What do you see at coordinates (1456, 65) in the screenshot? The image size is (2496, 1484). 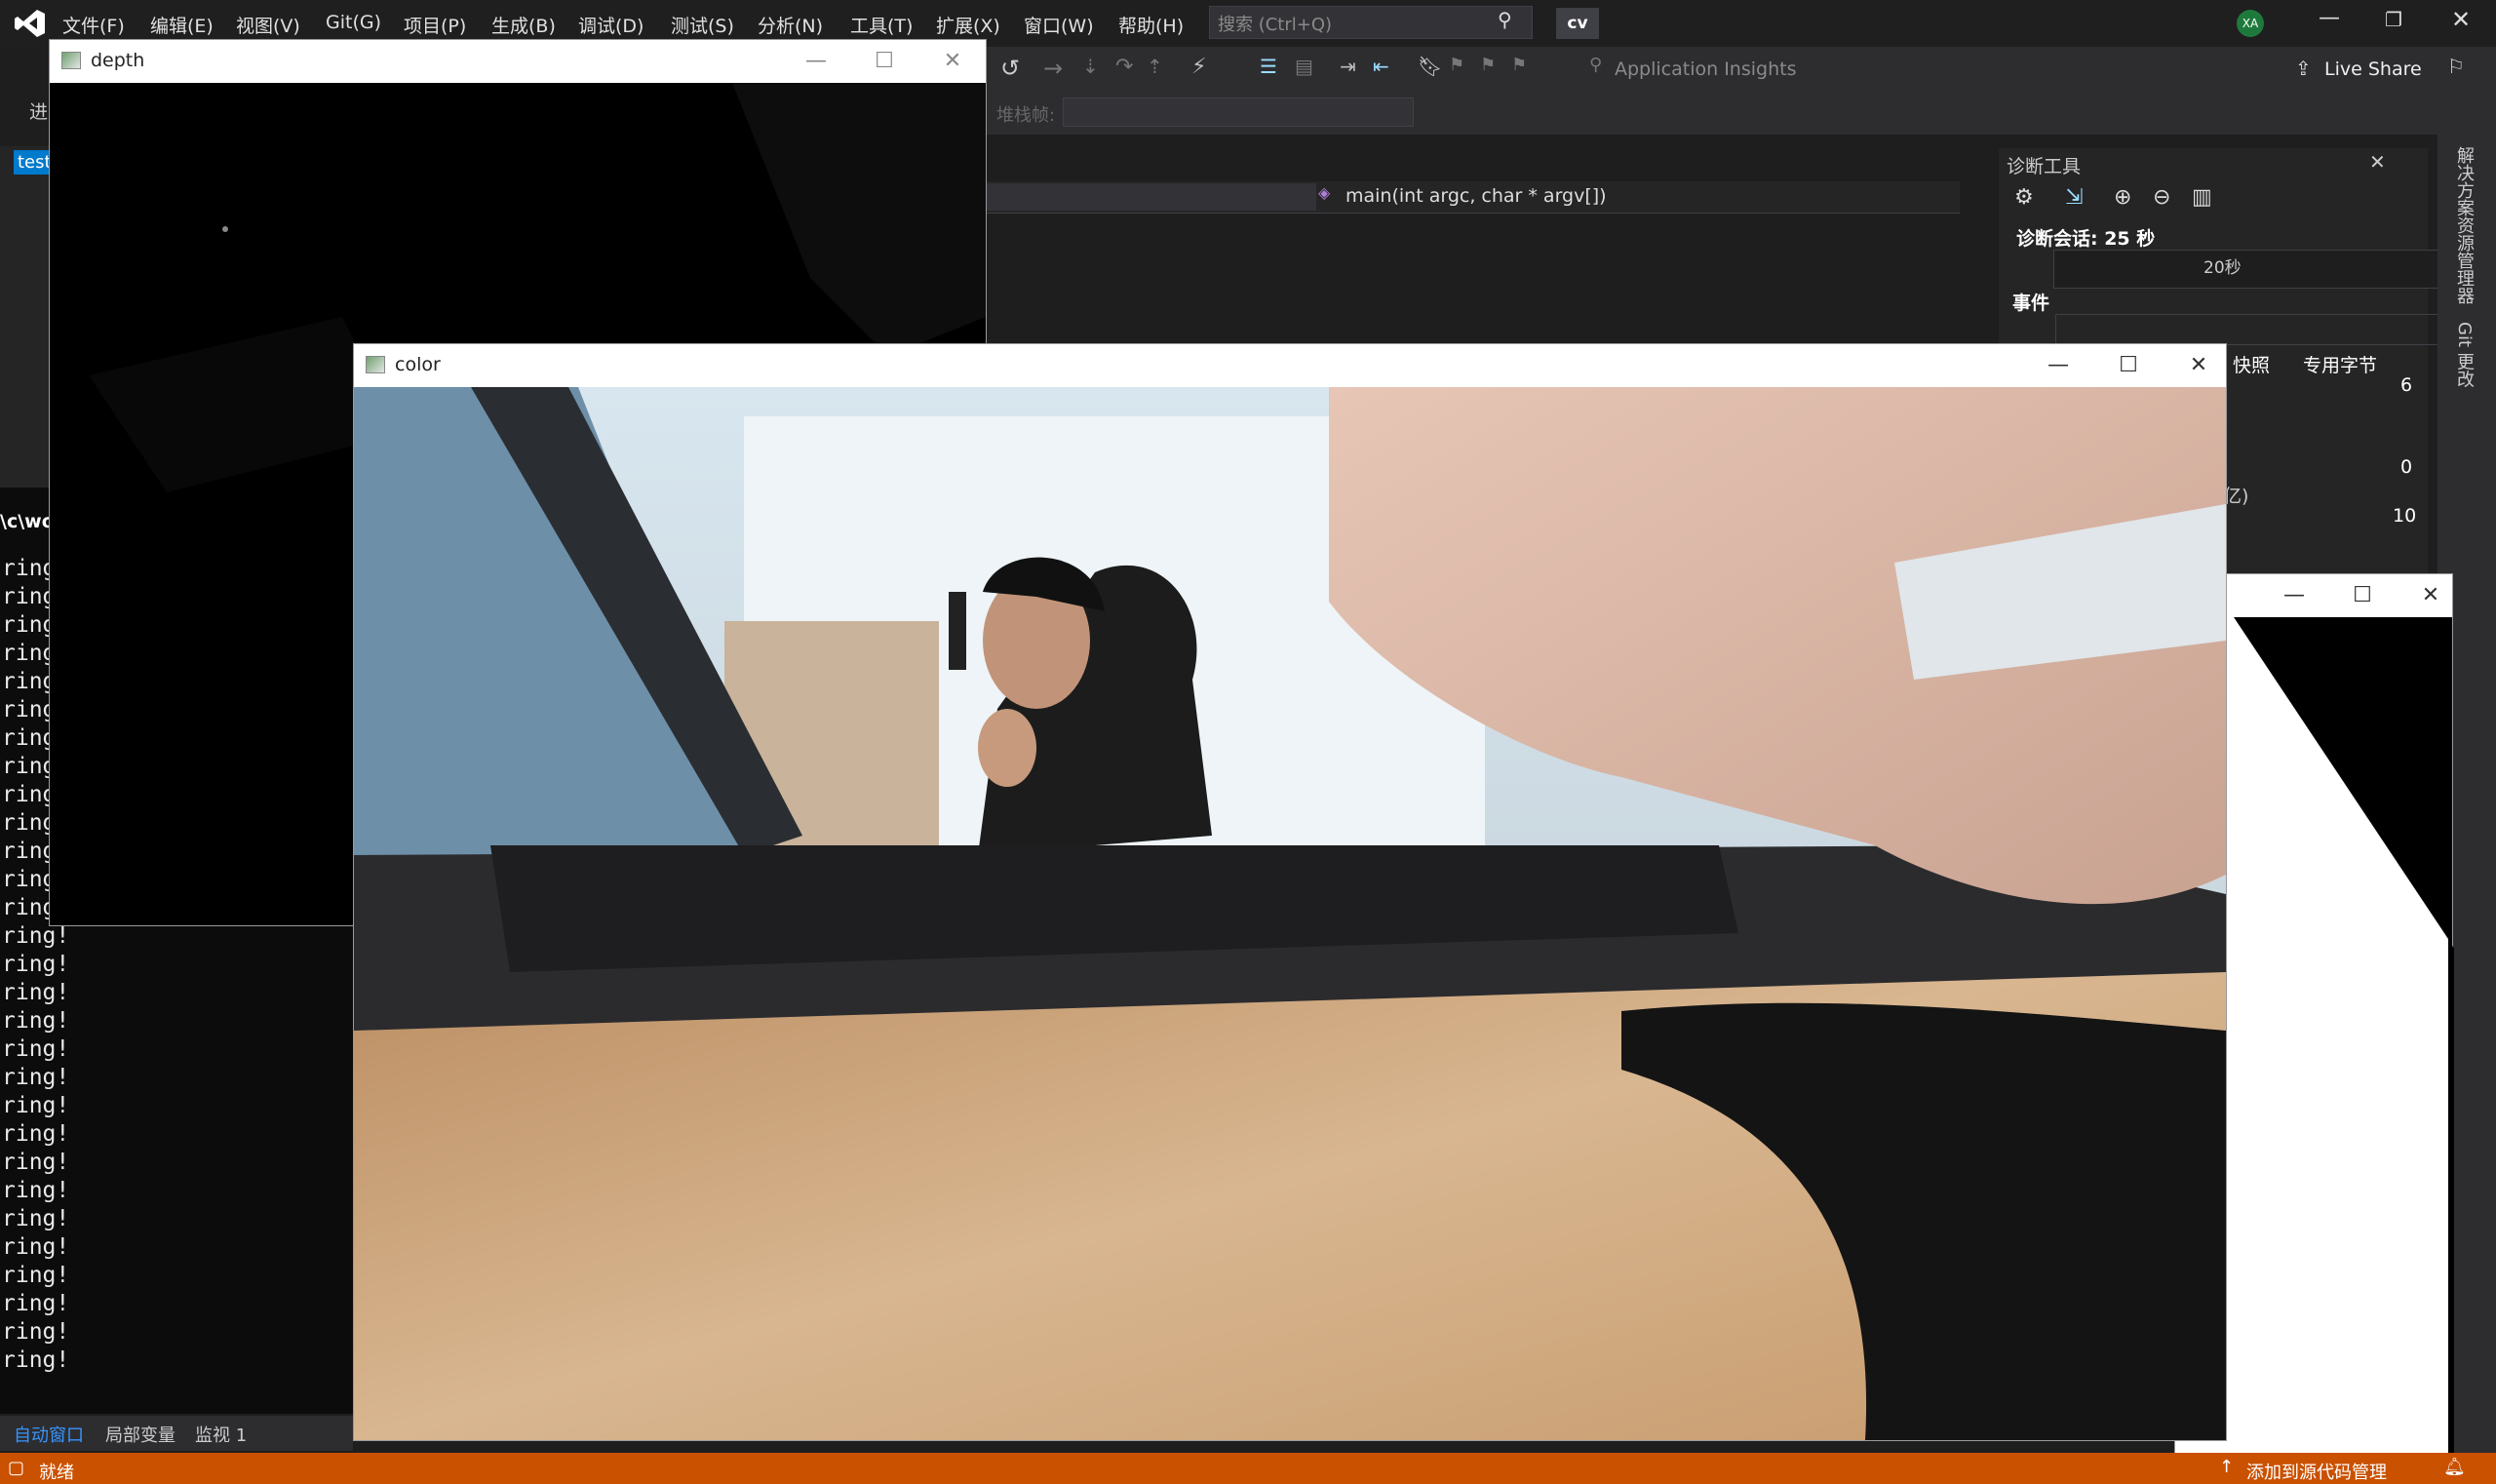 I see `prev-bookmark-icon: ⚑` at bounding box center [1456, 65].